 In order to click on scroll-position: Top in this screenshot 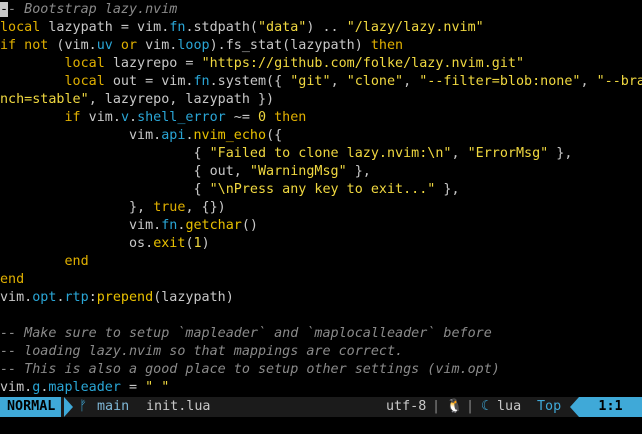, I will do `click(549, 406)`.